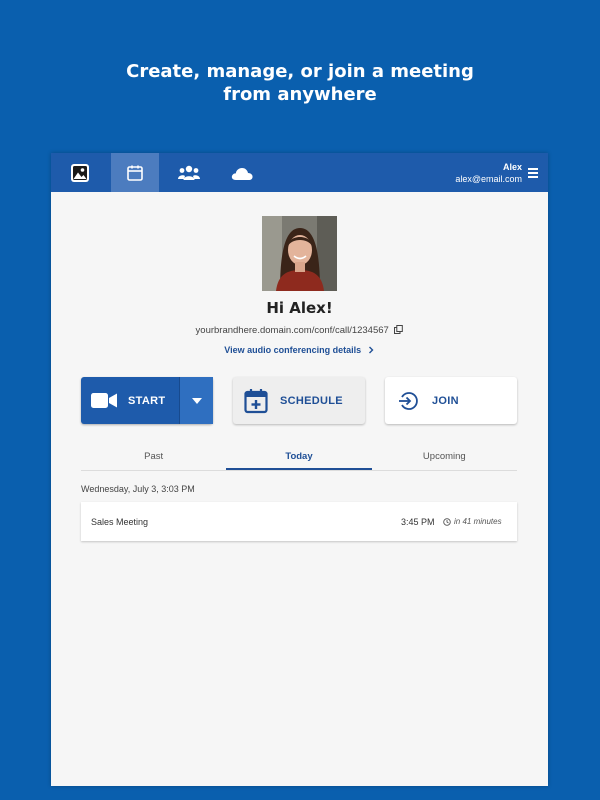 This screenshot has width=600, height=800. I want to click on top-bar: Alex alex@email.com, so click(299, 172).